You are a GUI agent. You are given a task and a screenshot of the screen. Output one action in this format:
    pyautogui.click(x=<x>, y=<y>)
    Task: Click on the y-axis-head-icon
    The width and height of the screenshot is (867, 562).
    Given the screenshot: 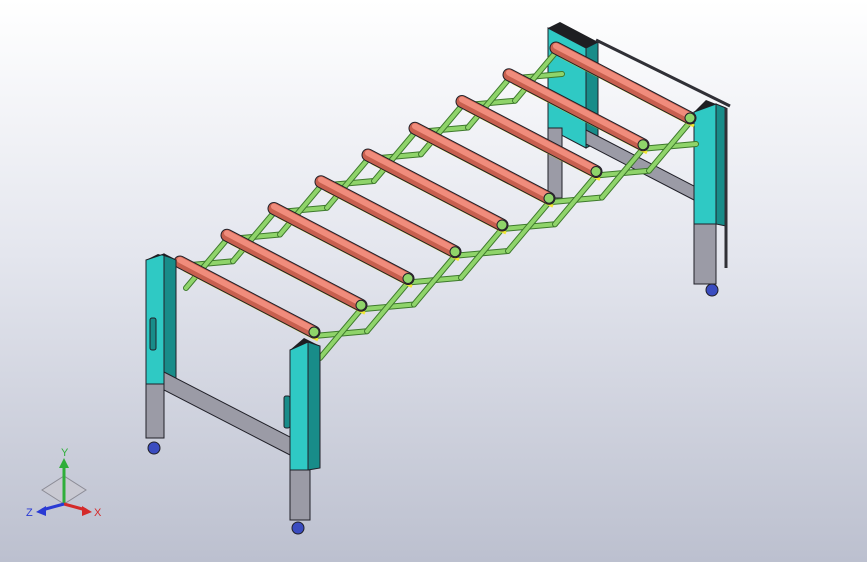 What is the action you would take?
    pyautogui.click(x=64, y=463)
    